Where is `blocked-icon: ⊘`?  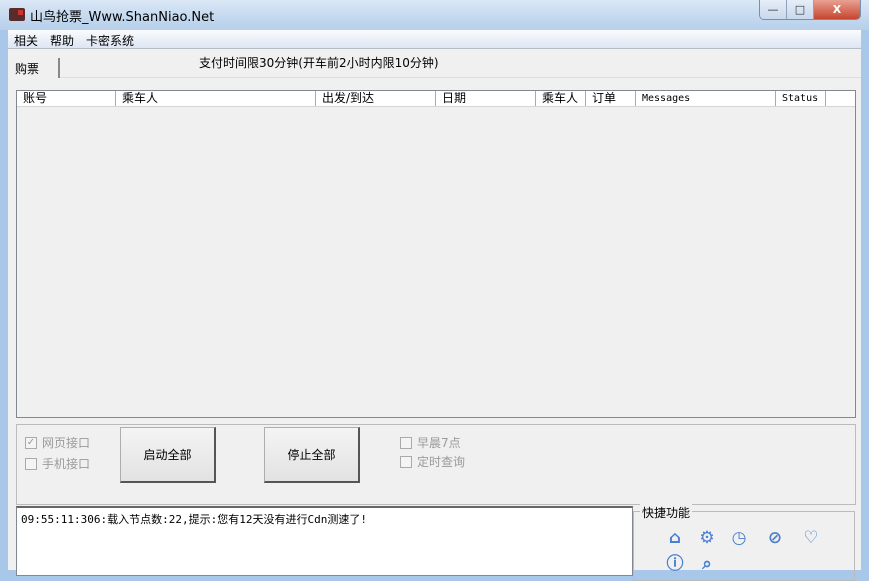 blocked-icon: ⊘ is located at coordinates (775, 538).